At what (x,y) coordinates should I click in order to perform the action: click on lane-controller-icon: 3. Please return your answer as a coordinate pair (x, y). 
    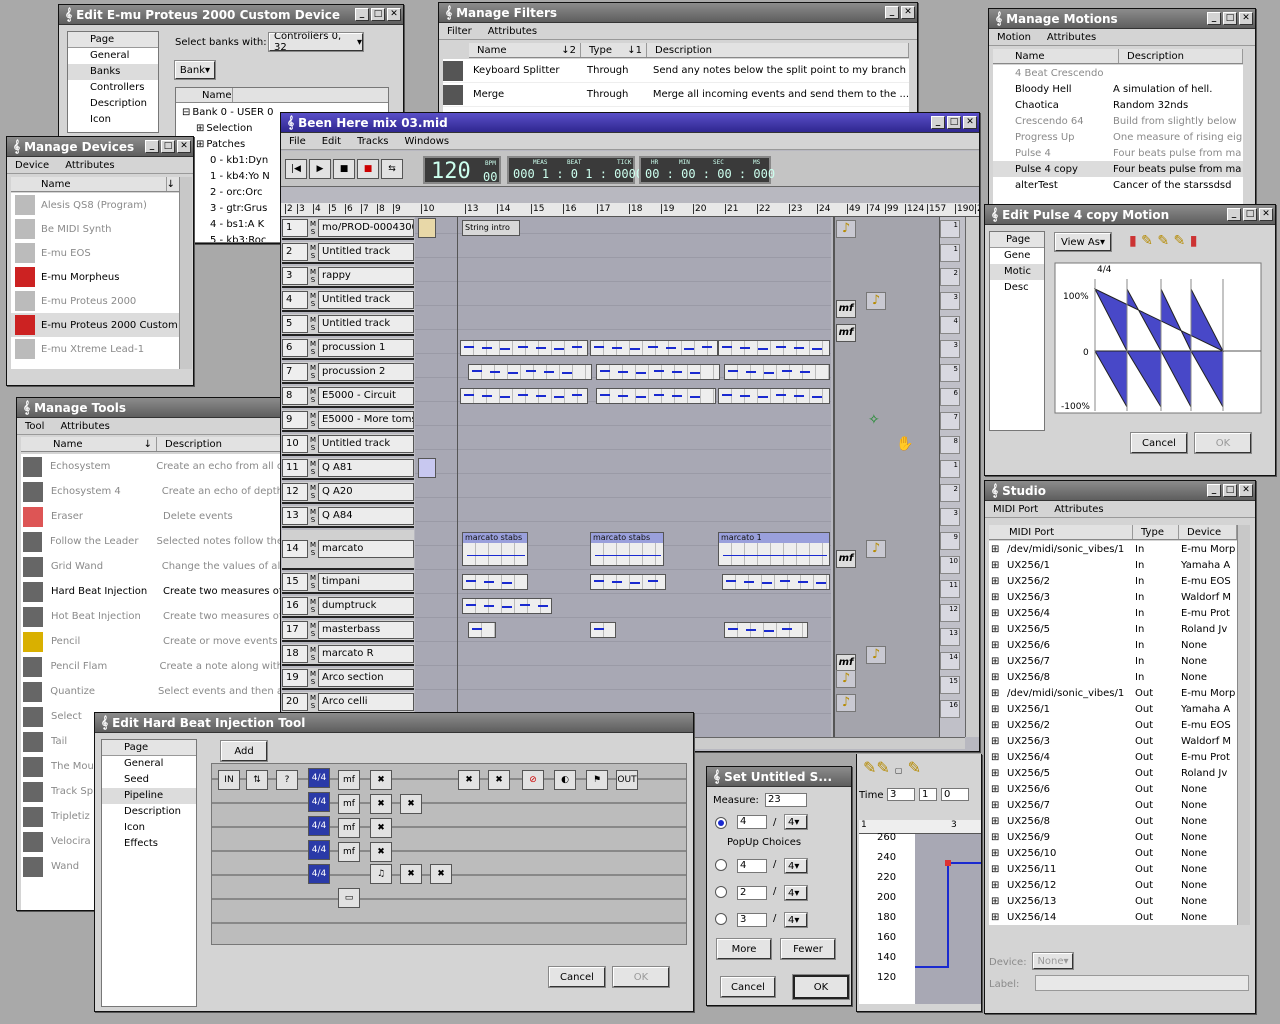
    Looking at the image, I should click on (950, 517).